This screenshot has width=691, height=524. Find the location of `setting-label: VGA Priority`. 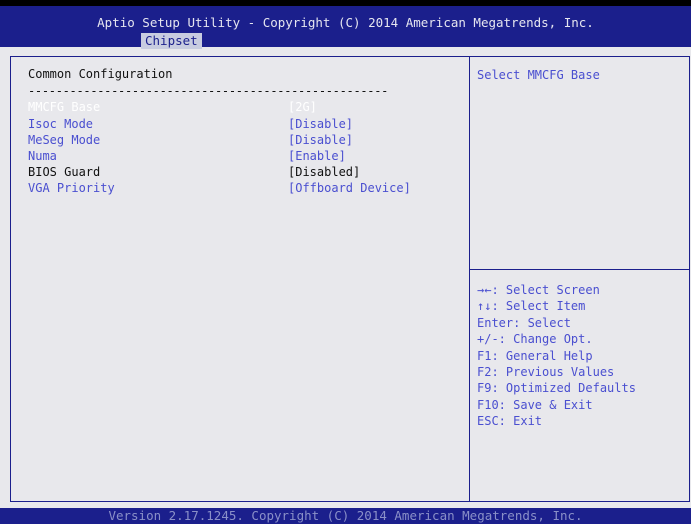

setting-label: VGA Priority is located at coordinates (71, 188).